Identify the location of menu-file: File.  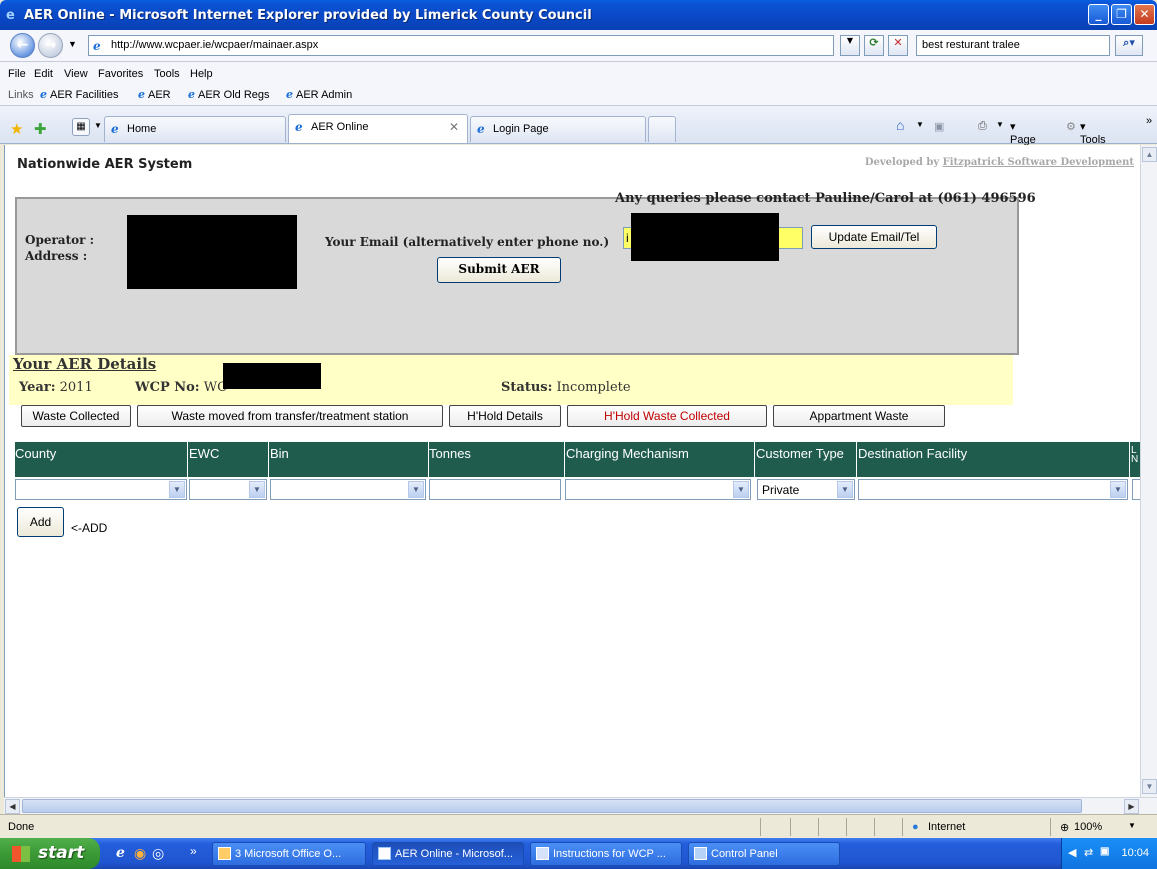
(17, 74).